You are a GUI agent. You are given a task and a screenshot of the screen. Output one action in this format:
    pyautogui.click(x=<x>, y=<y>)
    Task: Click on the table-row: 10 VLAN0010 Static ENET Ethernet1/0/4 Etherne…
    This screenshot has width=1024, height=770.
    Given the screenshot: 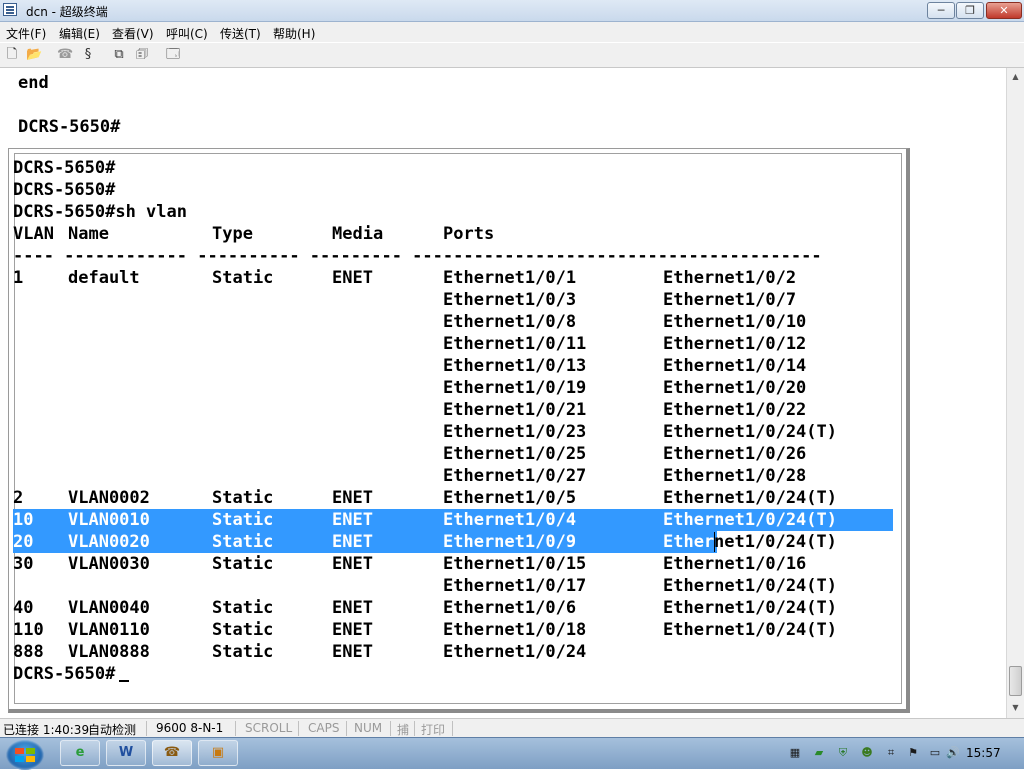 What is the action you would take?
    pyautogui.click(x=453, y=520)
    